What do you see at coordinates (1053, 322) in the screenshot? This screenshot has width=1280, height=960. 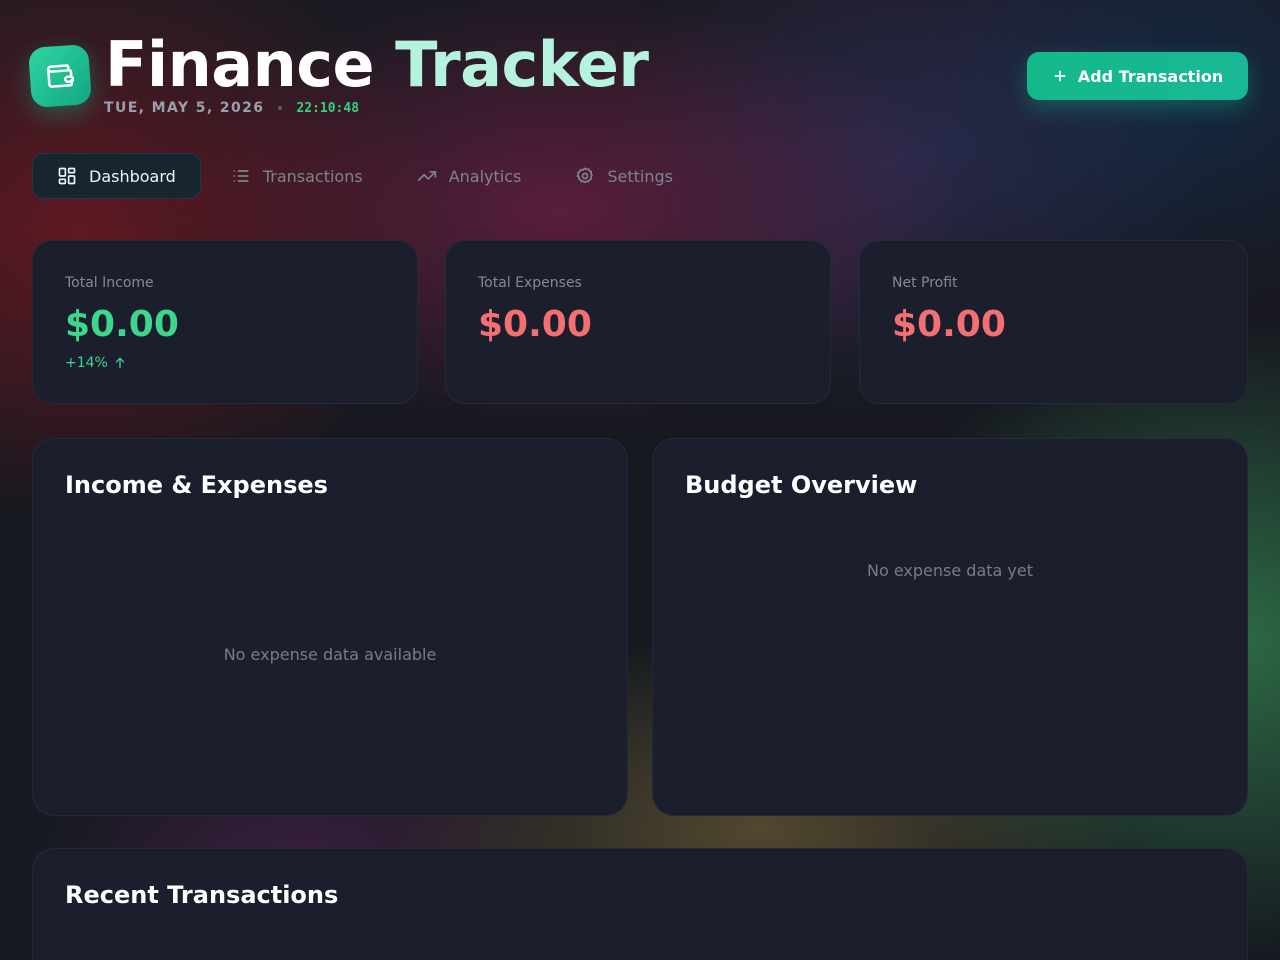 I see `net-profit-card: Net Profit $0.00` at bounding box center [1053, 322].